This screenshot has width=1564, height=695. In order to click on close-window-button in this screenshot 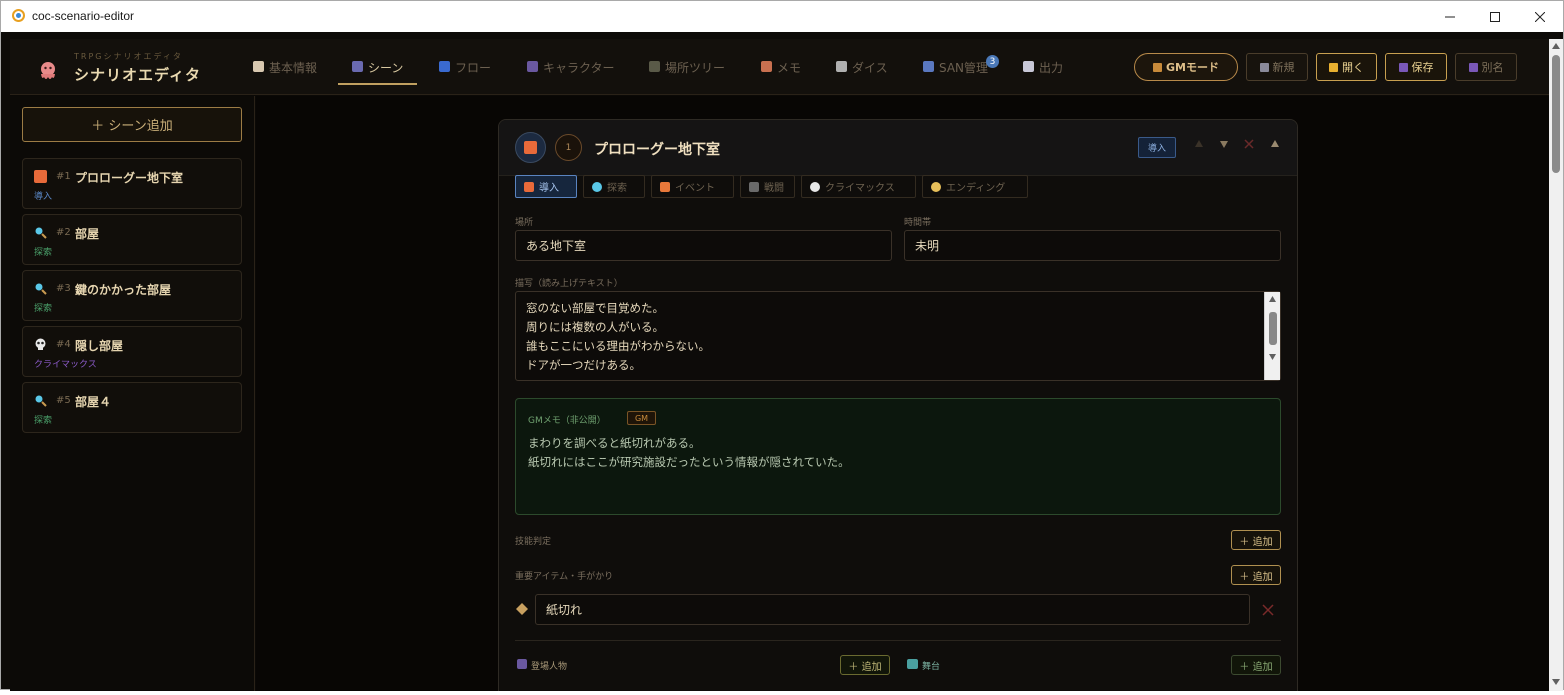, I will do `click(1540, 16)`.